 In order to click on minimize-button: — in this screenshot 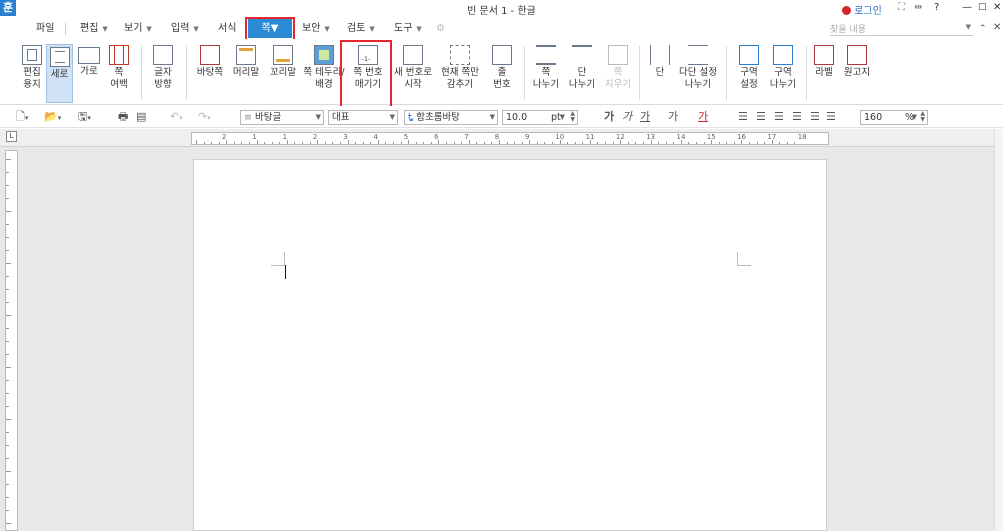, I will do `click(967, 7)`.